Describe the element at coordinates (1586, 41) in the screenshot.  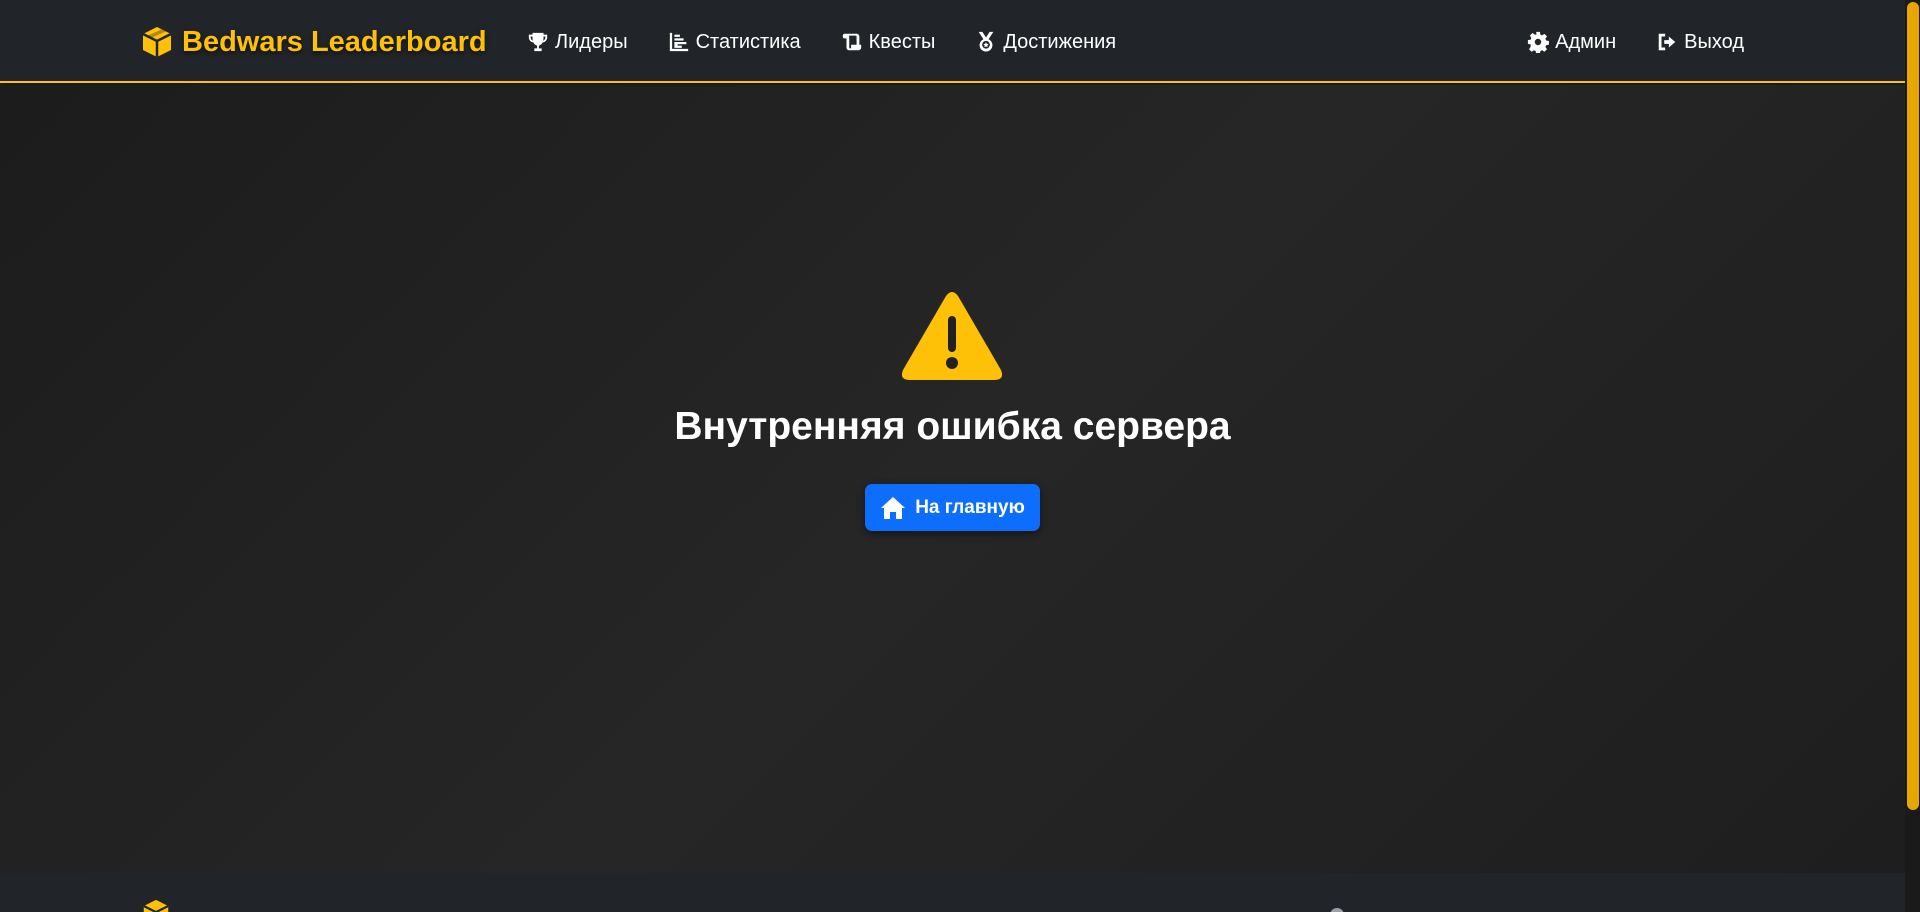
I see `nav-admin-label: Админ` at that location.